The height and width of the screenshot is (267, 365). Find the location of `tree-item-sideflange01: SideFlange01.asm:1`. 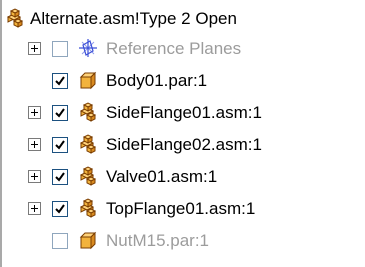

tree-item-sideflange01: SideFlange01.asm:1 is located at coordinates (182, 113).